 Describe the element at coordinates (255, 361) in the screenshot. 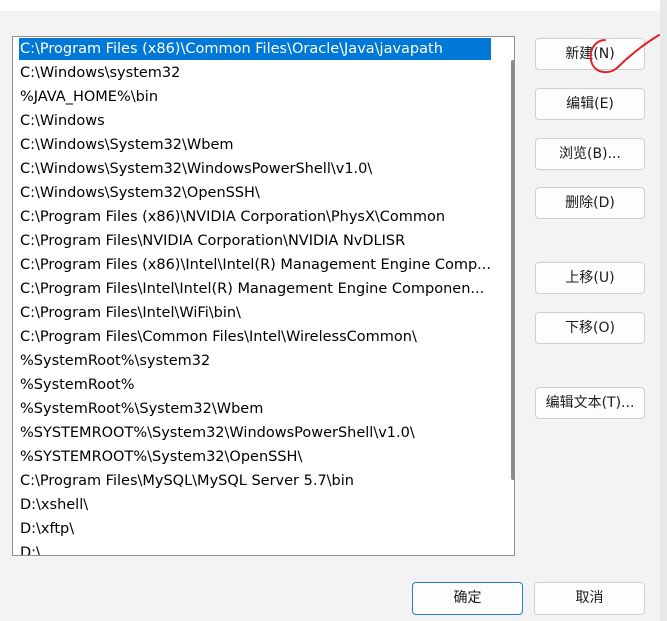

I see `path-list-item: %SystemRoot%\system32` at that location.